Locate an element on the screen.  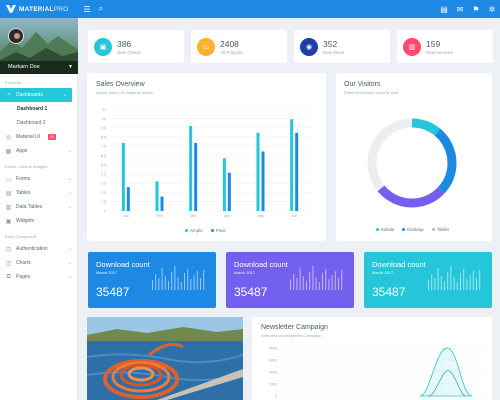
data-table-icon: ▥ is located at coordinates (8, 207).